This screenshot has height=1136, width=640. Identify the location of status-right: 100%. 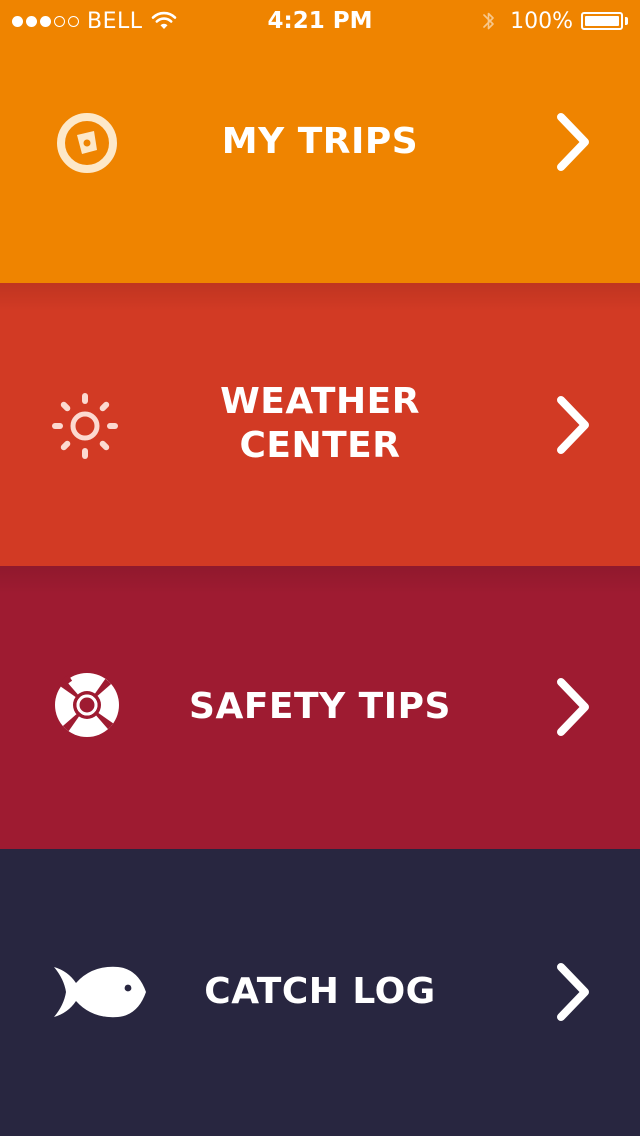
(555, 21).